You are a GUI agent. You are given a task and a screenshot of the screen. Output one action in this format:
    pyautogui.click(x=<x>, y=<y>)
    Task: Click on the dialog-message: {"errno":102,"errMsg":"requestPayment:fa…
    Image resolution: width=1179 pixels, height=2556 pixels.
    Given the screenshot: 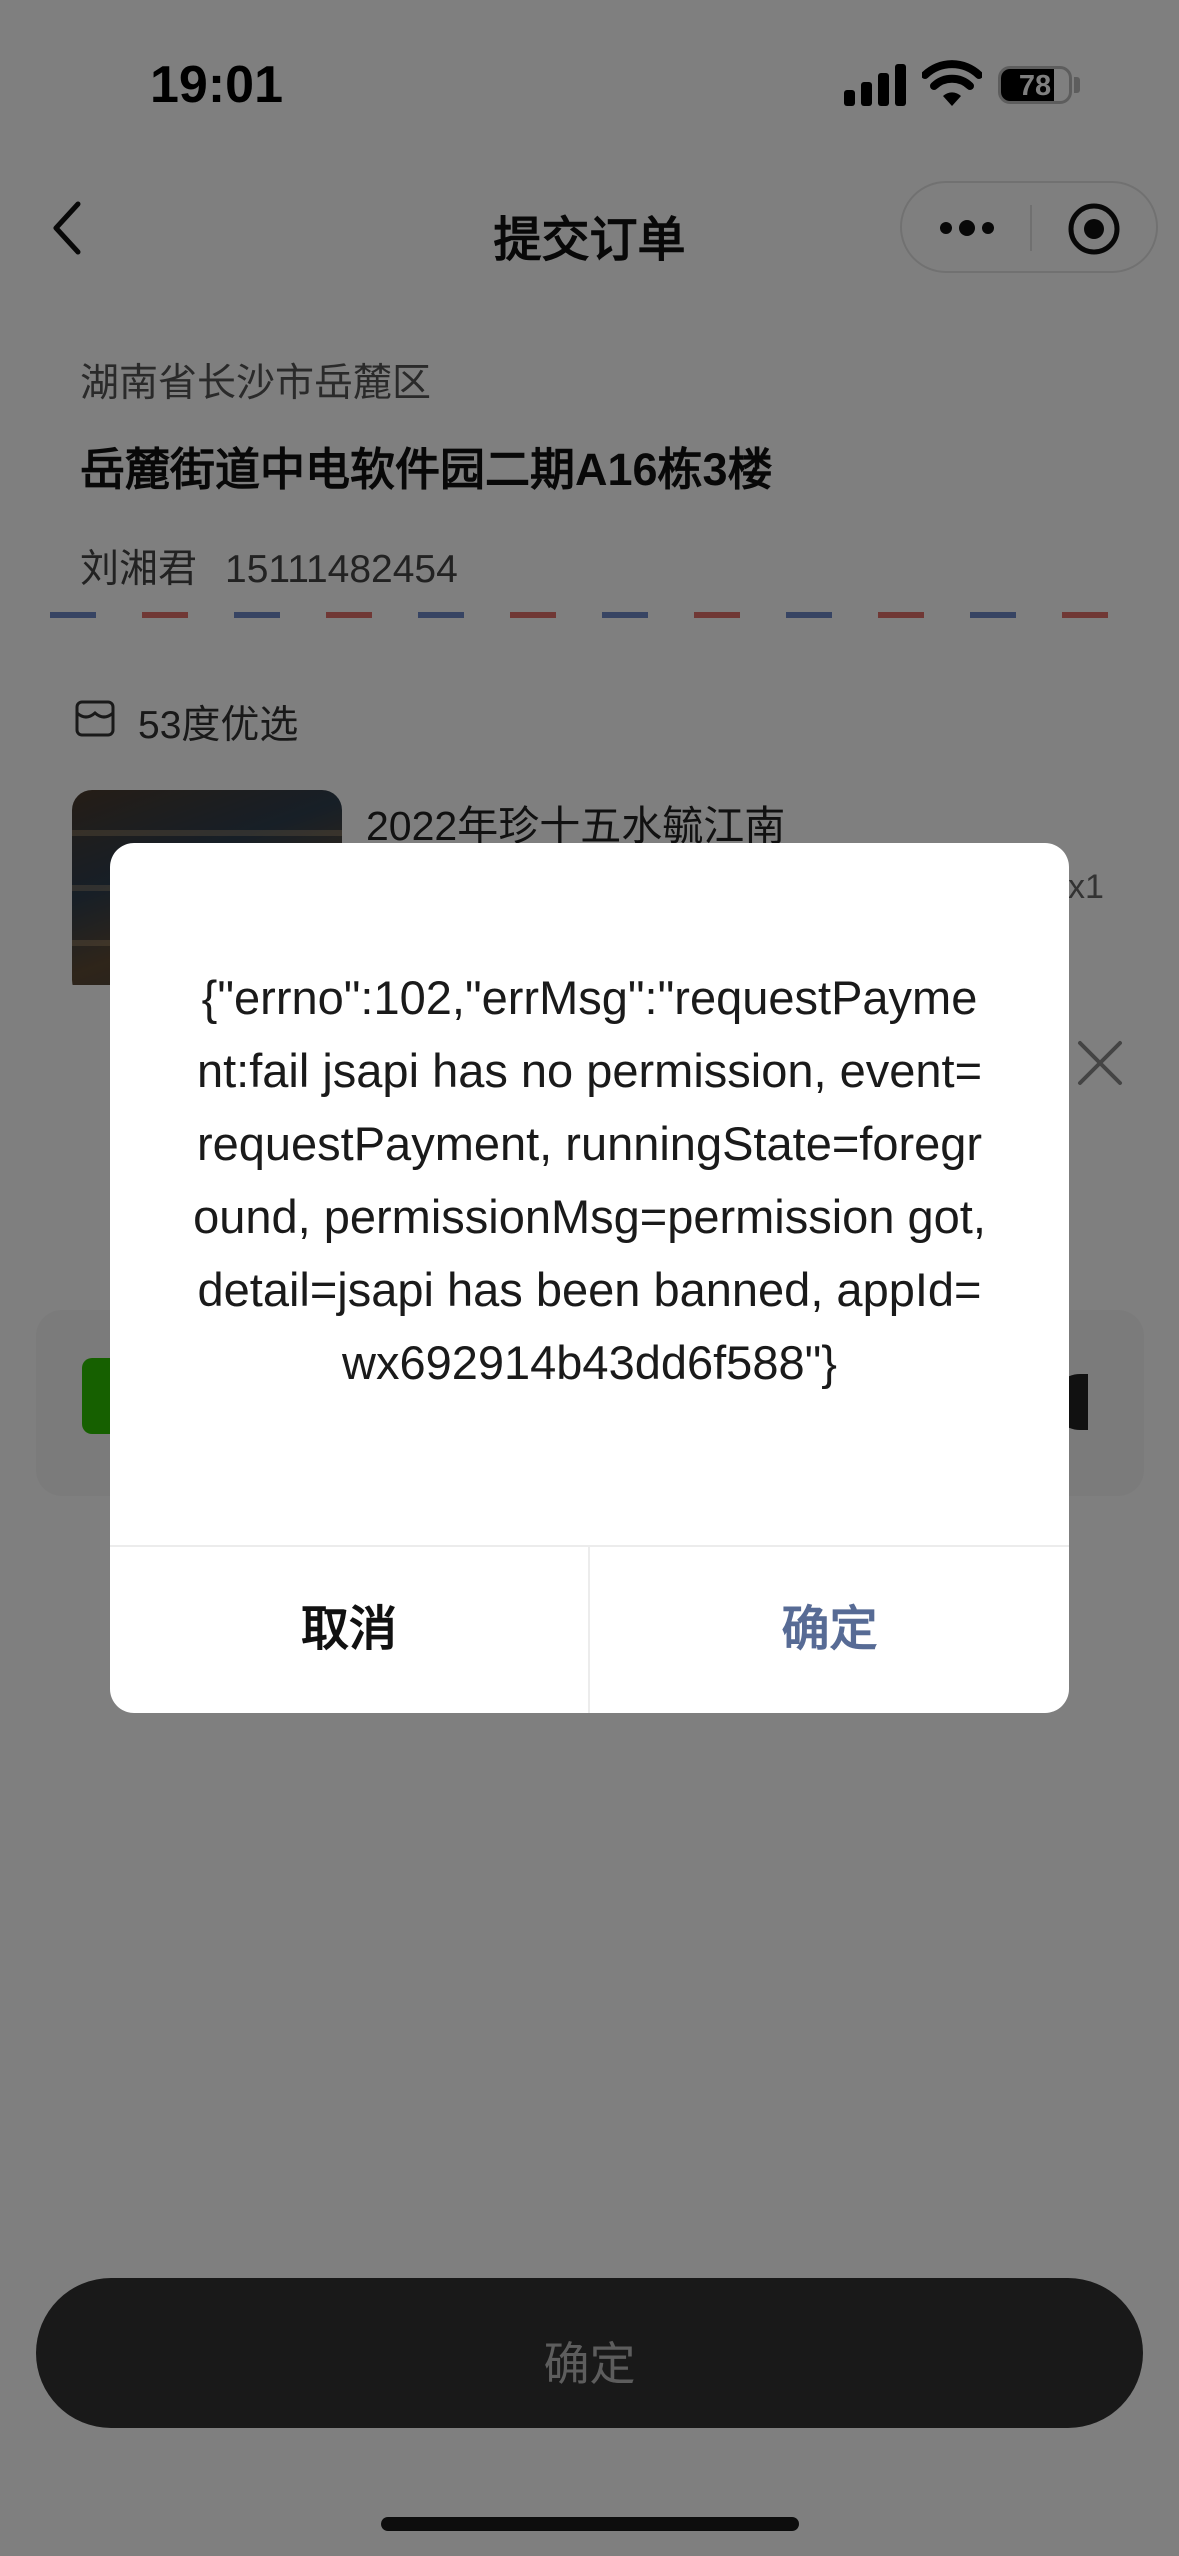 What is the action you would take?
    pyautogui.click(x=589, y=1180)
    